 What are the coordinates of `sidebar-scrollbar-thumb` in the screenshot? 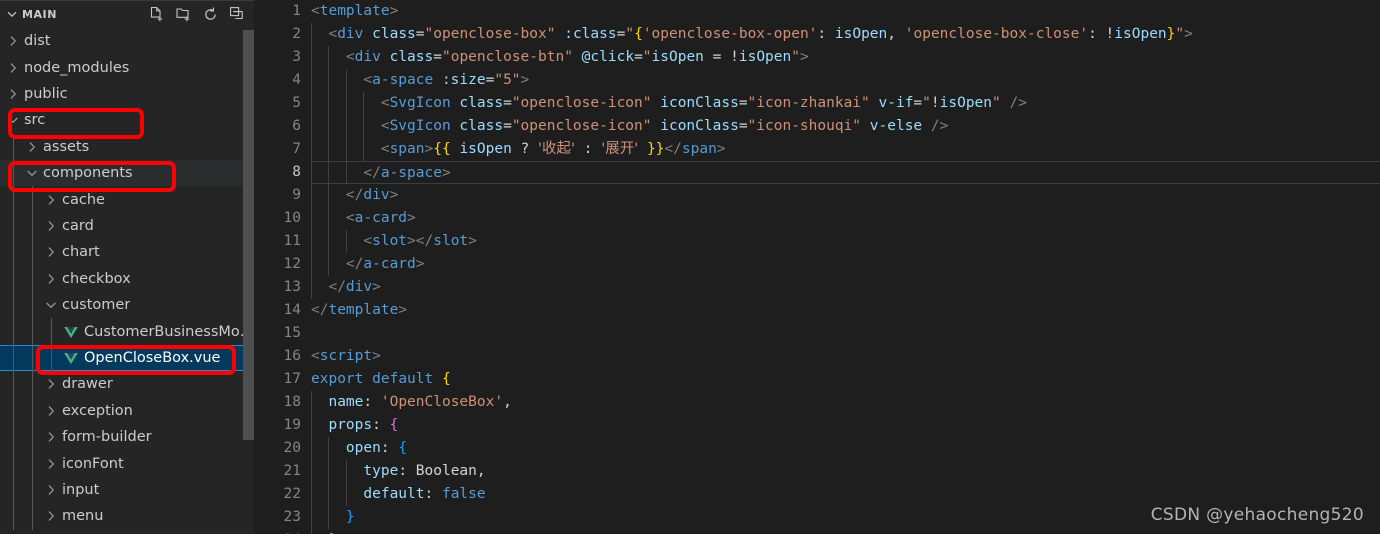 It's located at (248, 235).